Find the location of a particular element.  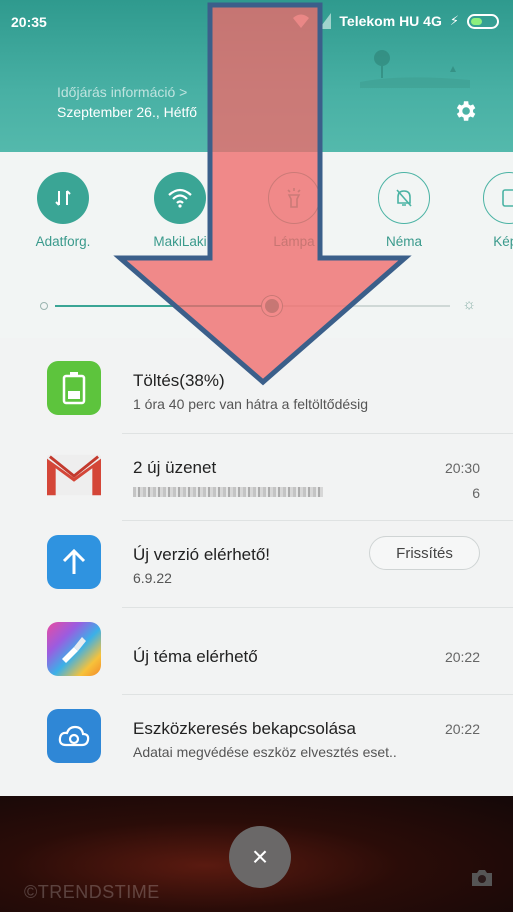

toggle-label: MakiLaki is located at coordinates (180, 241).